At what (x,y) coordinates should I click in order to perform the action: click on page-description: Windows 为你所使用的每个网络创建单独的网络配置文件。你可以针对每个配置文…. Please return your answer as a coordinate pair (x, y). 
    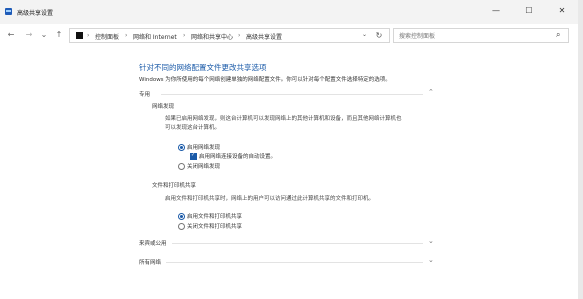
    Looking at the image, I should click on (265, 80).